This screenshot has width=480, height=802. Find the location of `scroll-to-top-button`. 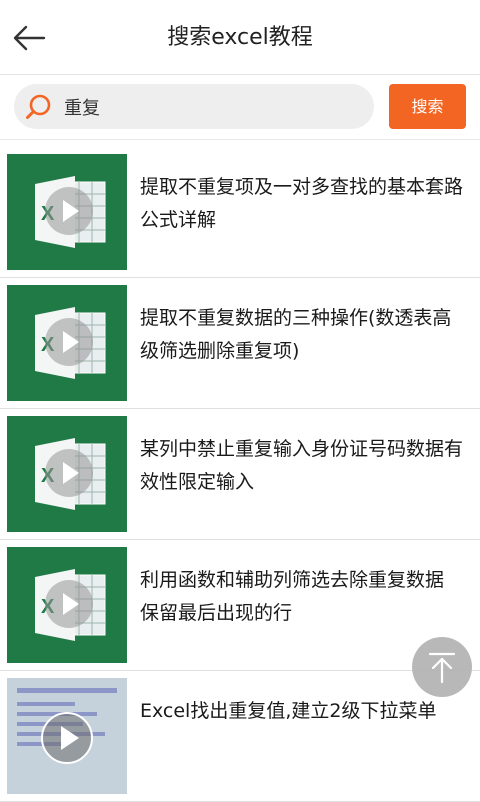

scroll-to-top-button is located at coordinates (442, 667).